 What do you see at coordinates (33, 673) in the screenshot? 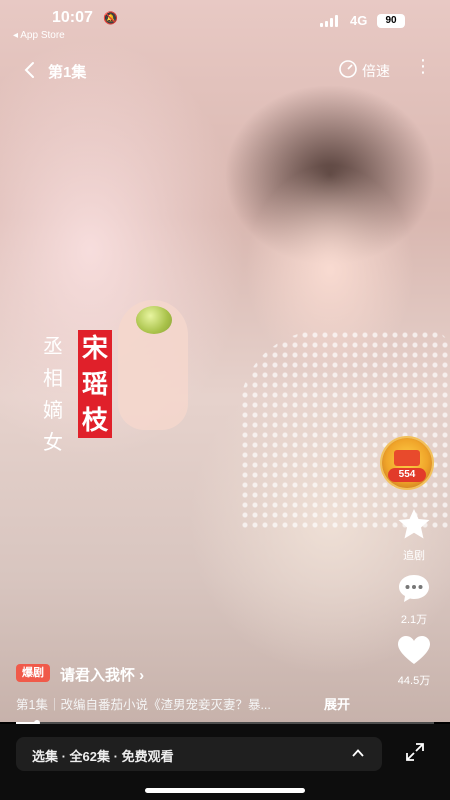
I see `hot-tag-badge: 爆剧` at bounding box center [33, 673].